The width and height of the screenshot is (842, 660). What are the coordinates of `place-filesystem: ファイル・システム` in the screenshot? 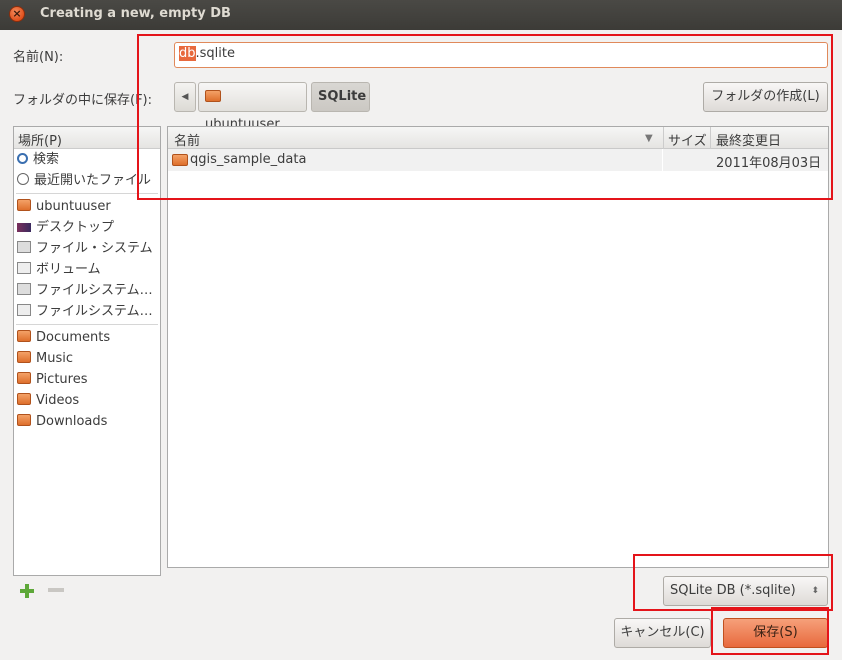 It's located at (87, 248).